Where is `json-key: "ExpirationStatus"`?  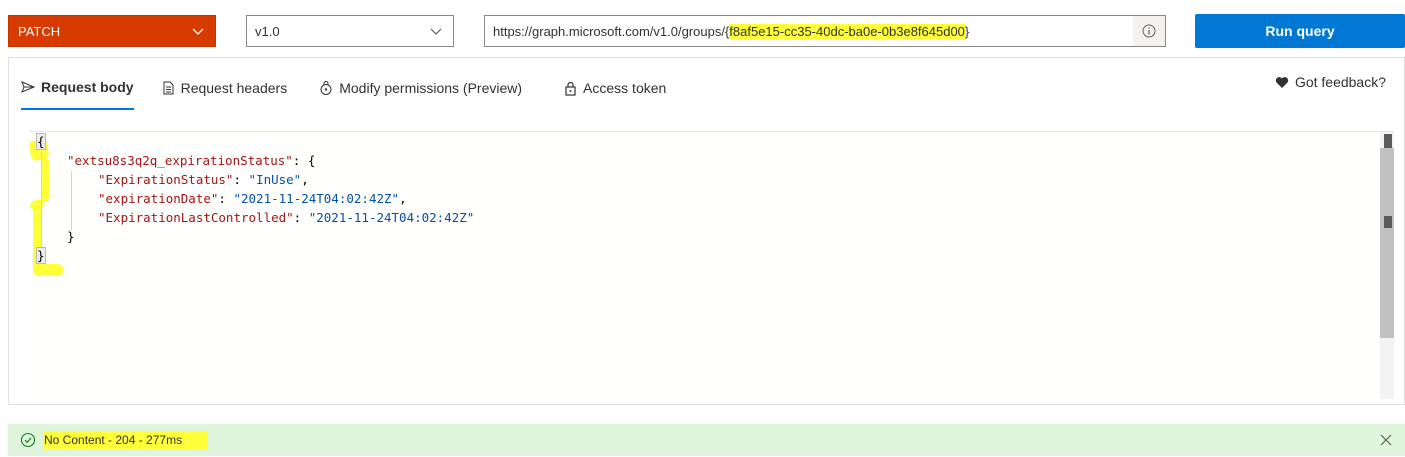
json-key: "ExpirationStatus" is located at coordinates (166, 179).